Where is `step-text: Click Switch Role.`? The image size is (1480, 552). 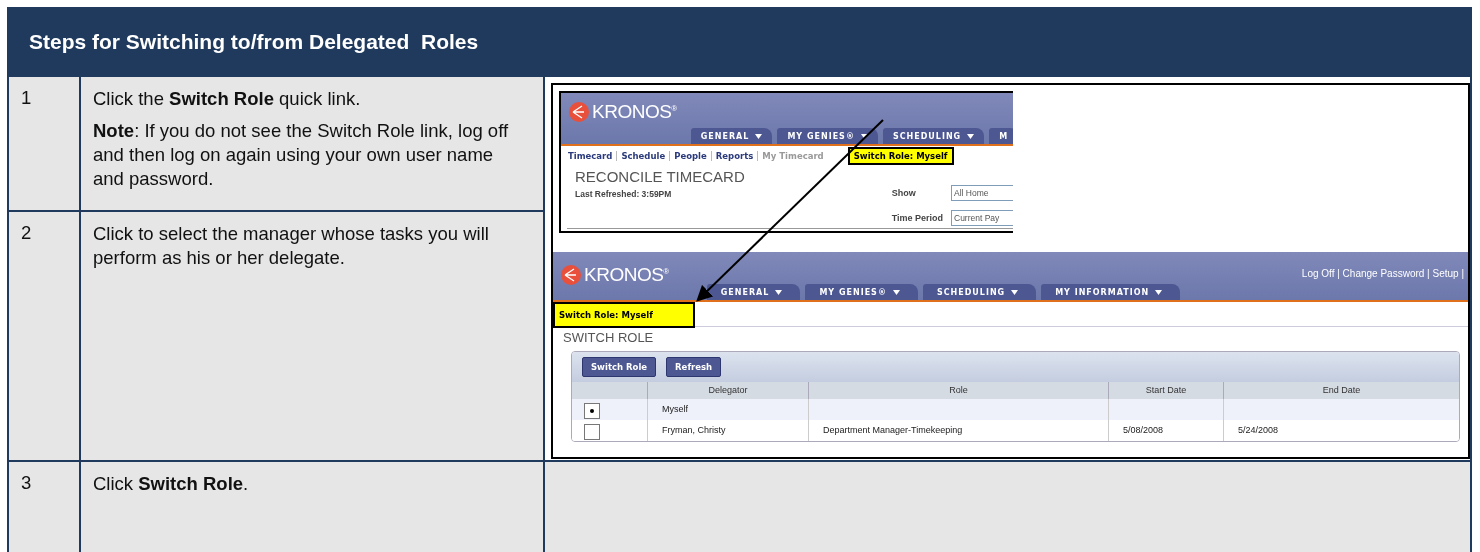
step-text: Click Switch Role. is located at coordinates (171, 484).